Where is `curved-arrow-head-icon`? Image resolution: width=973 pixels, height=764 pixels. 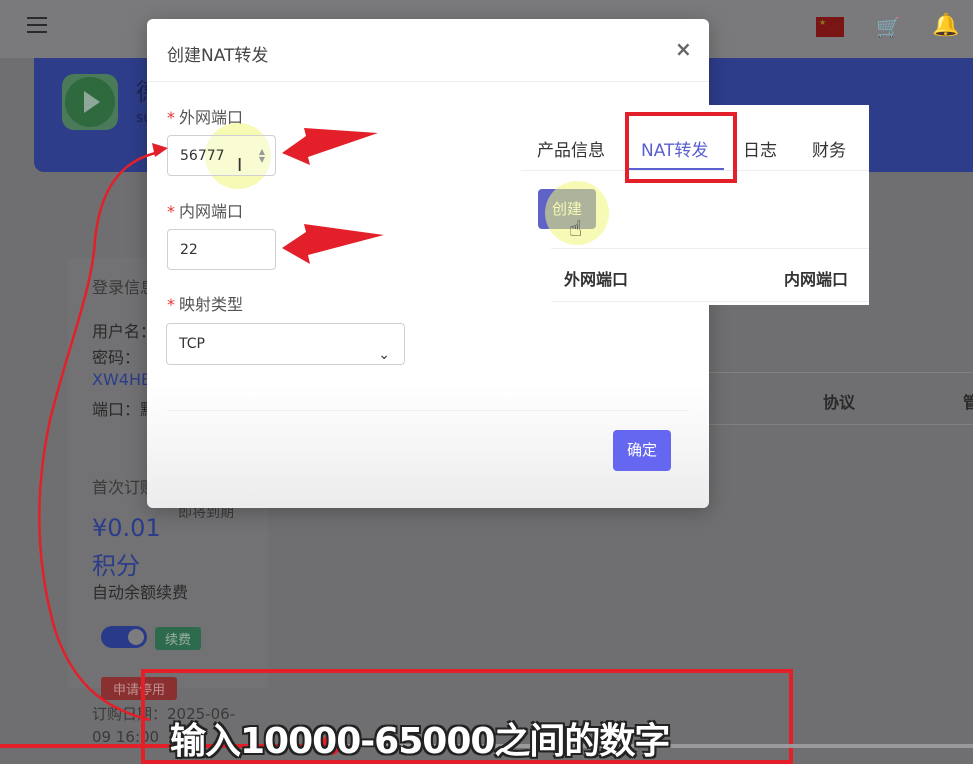 curved-arrow-head-icon is located at coordinates (160, 150).